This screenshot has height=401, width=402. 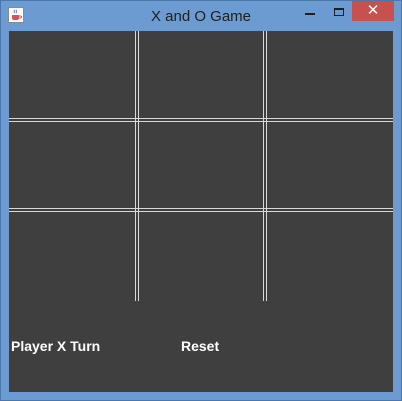 I want to click on maximize-button, so click(x=339, y=12).